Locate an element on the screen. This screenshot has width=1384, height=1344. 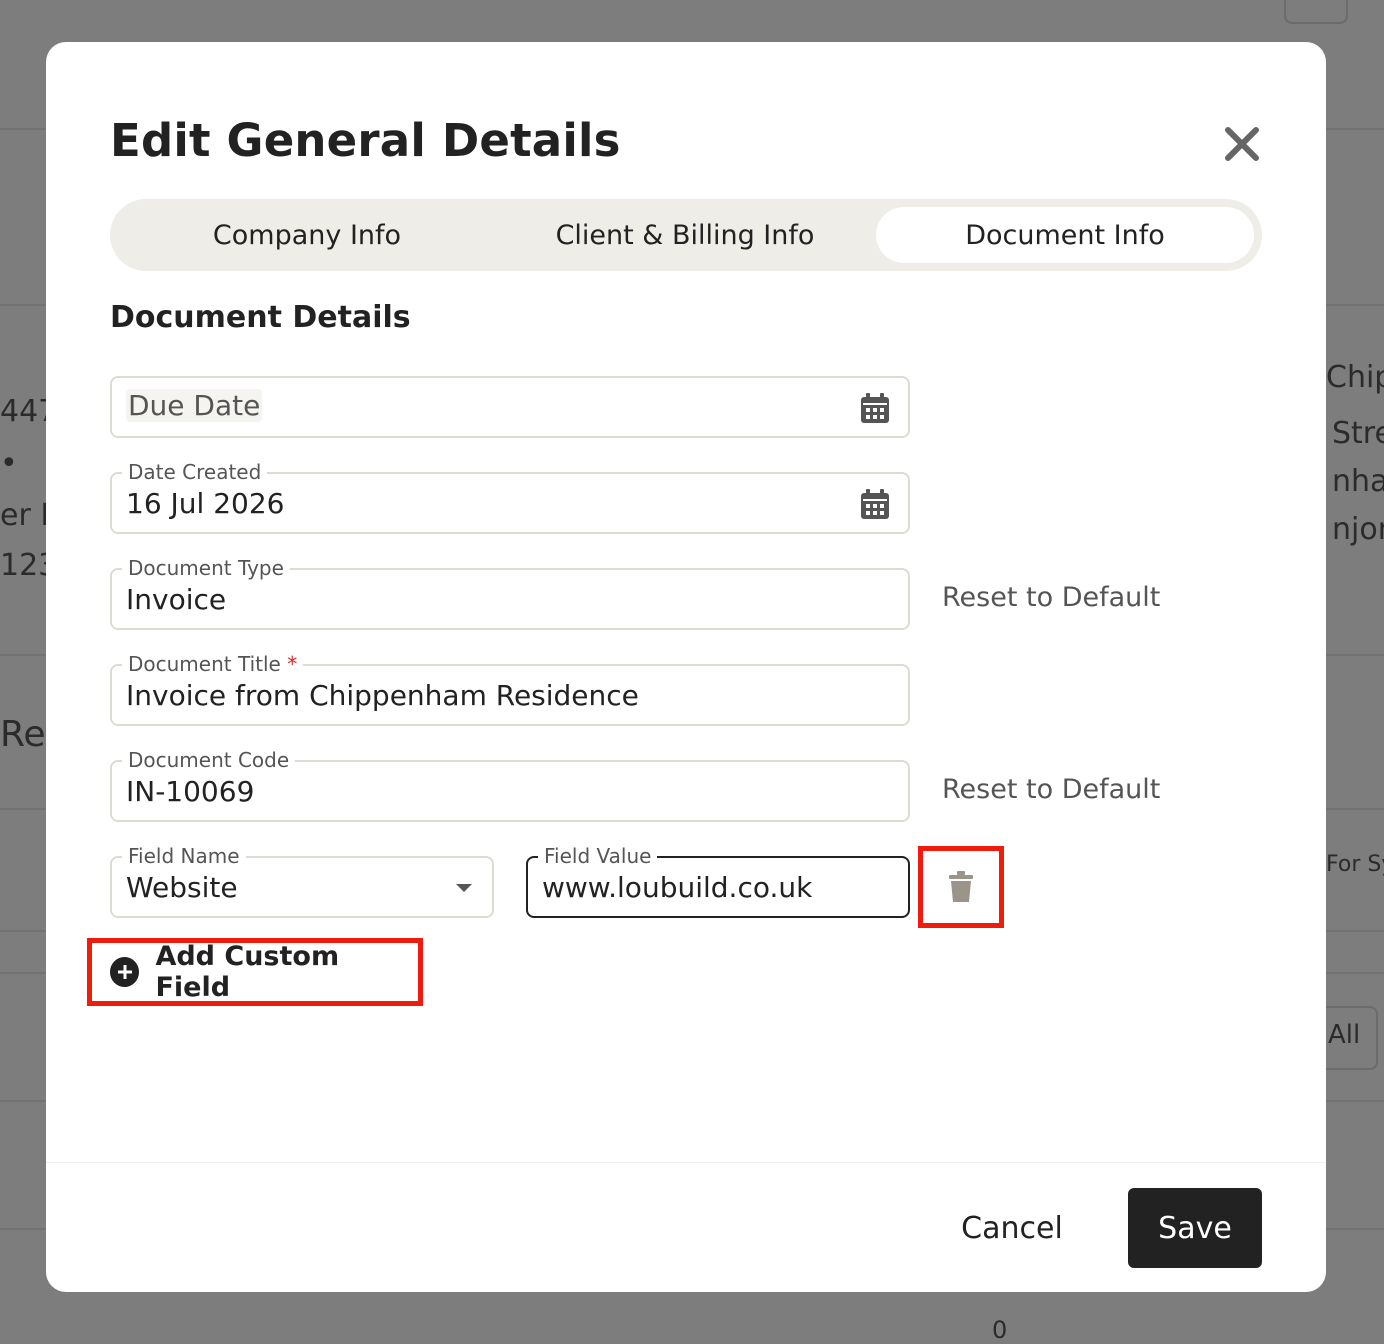
background-text: njon is located at coordinates (1358, 529).